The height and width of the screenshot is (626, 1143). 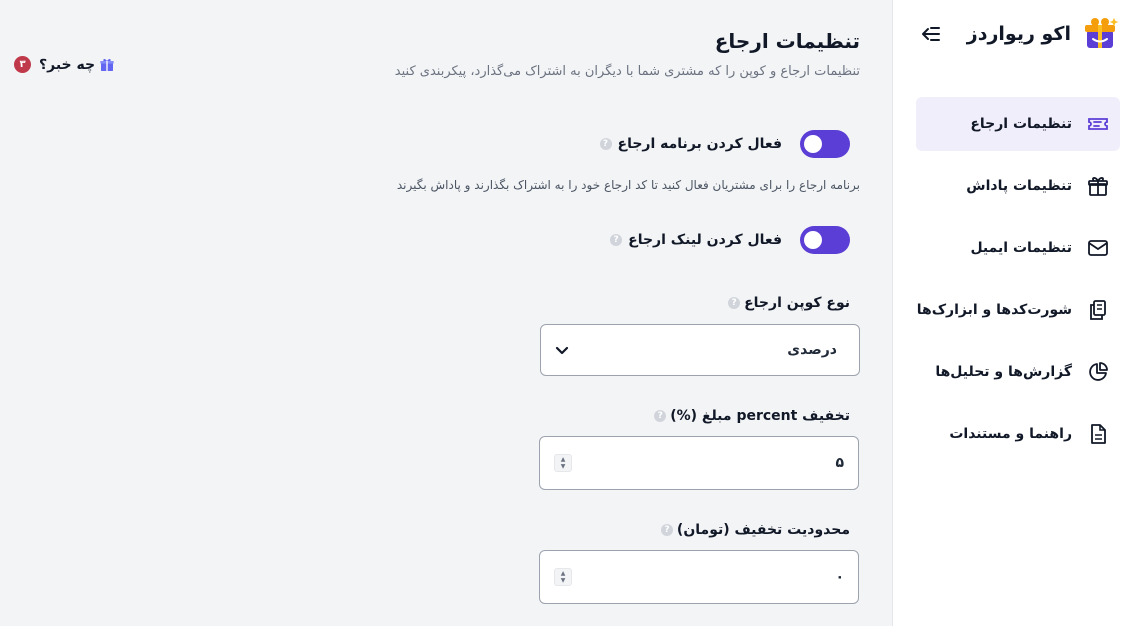 I want to click on enable-link-label: فعال کردن لینک ارجاع, so click(x=705, y=240).